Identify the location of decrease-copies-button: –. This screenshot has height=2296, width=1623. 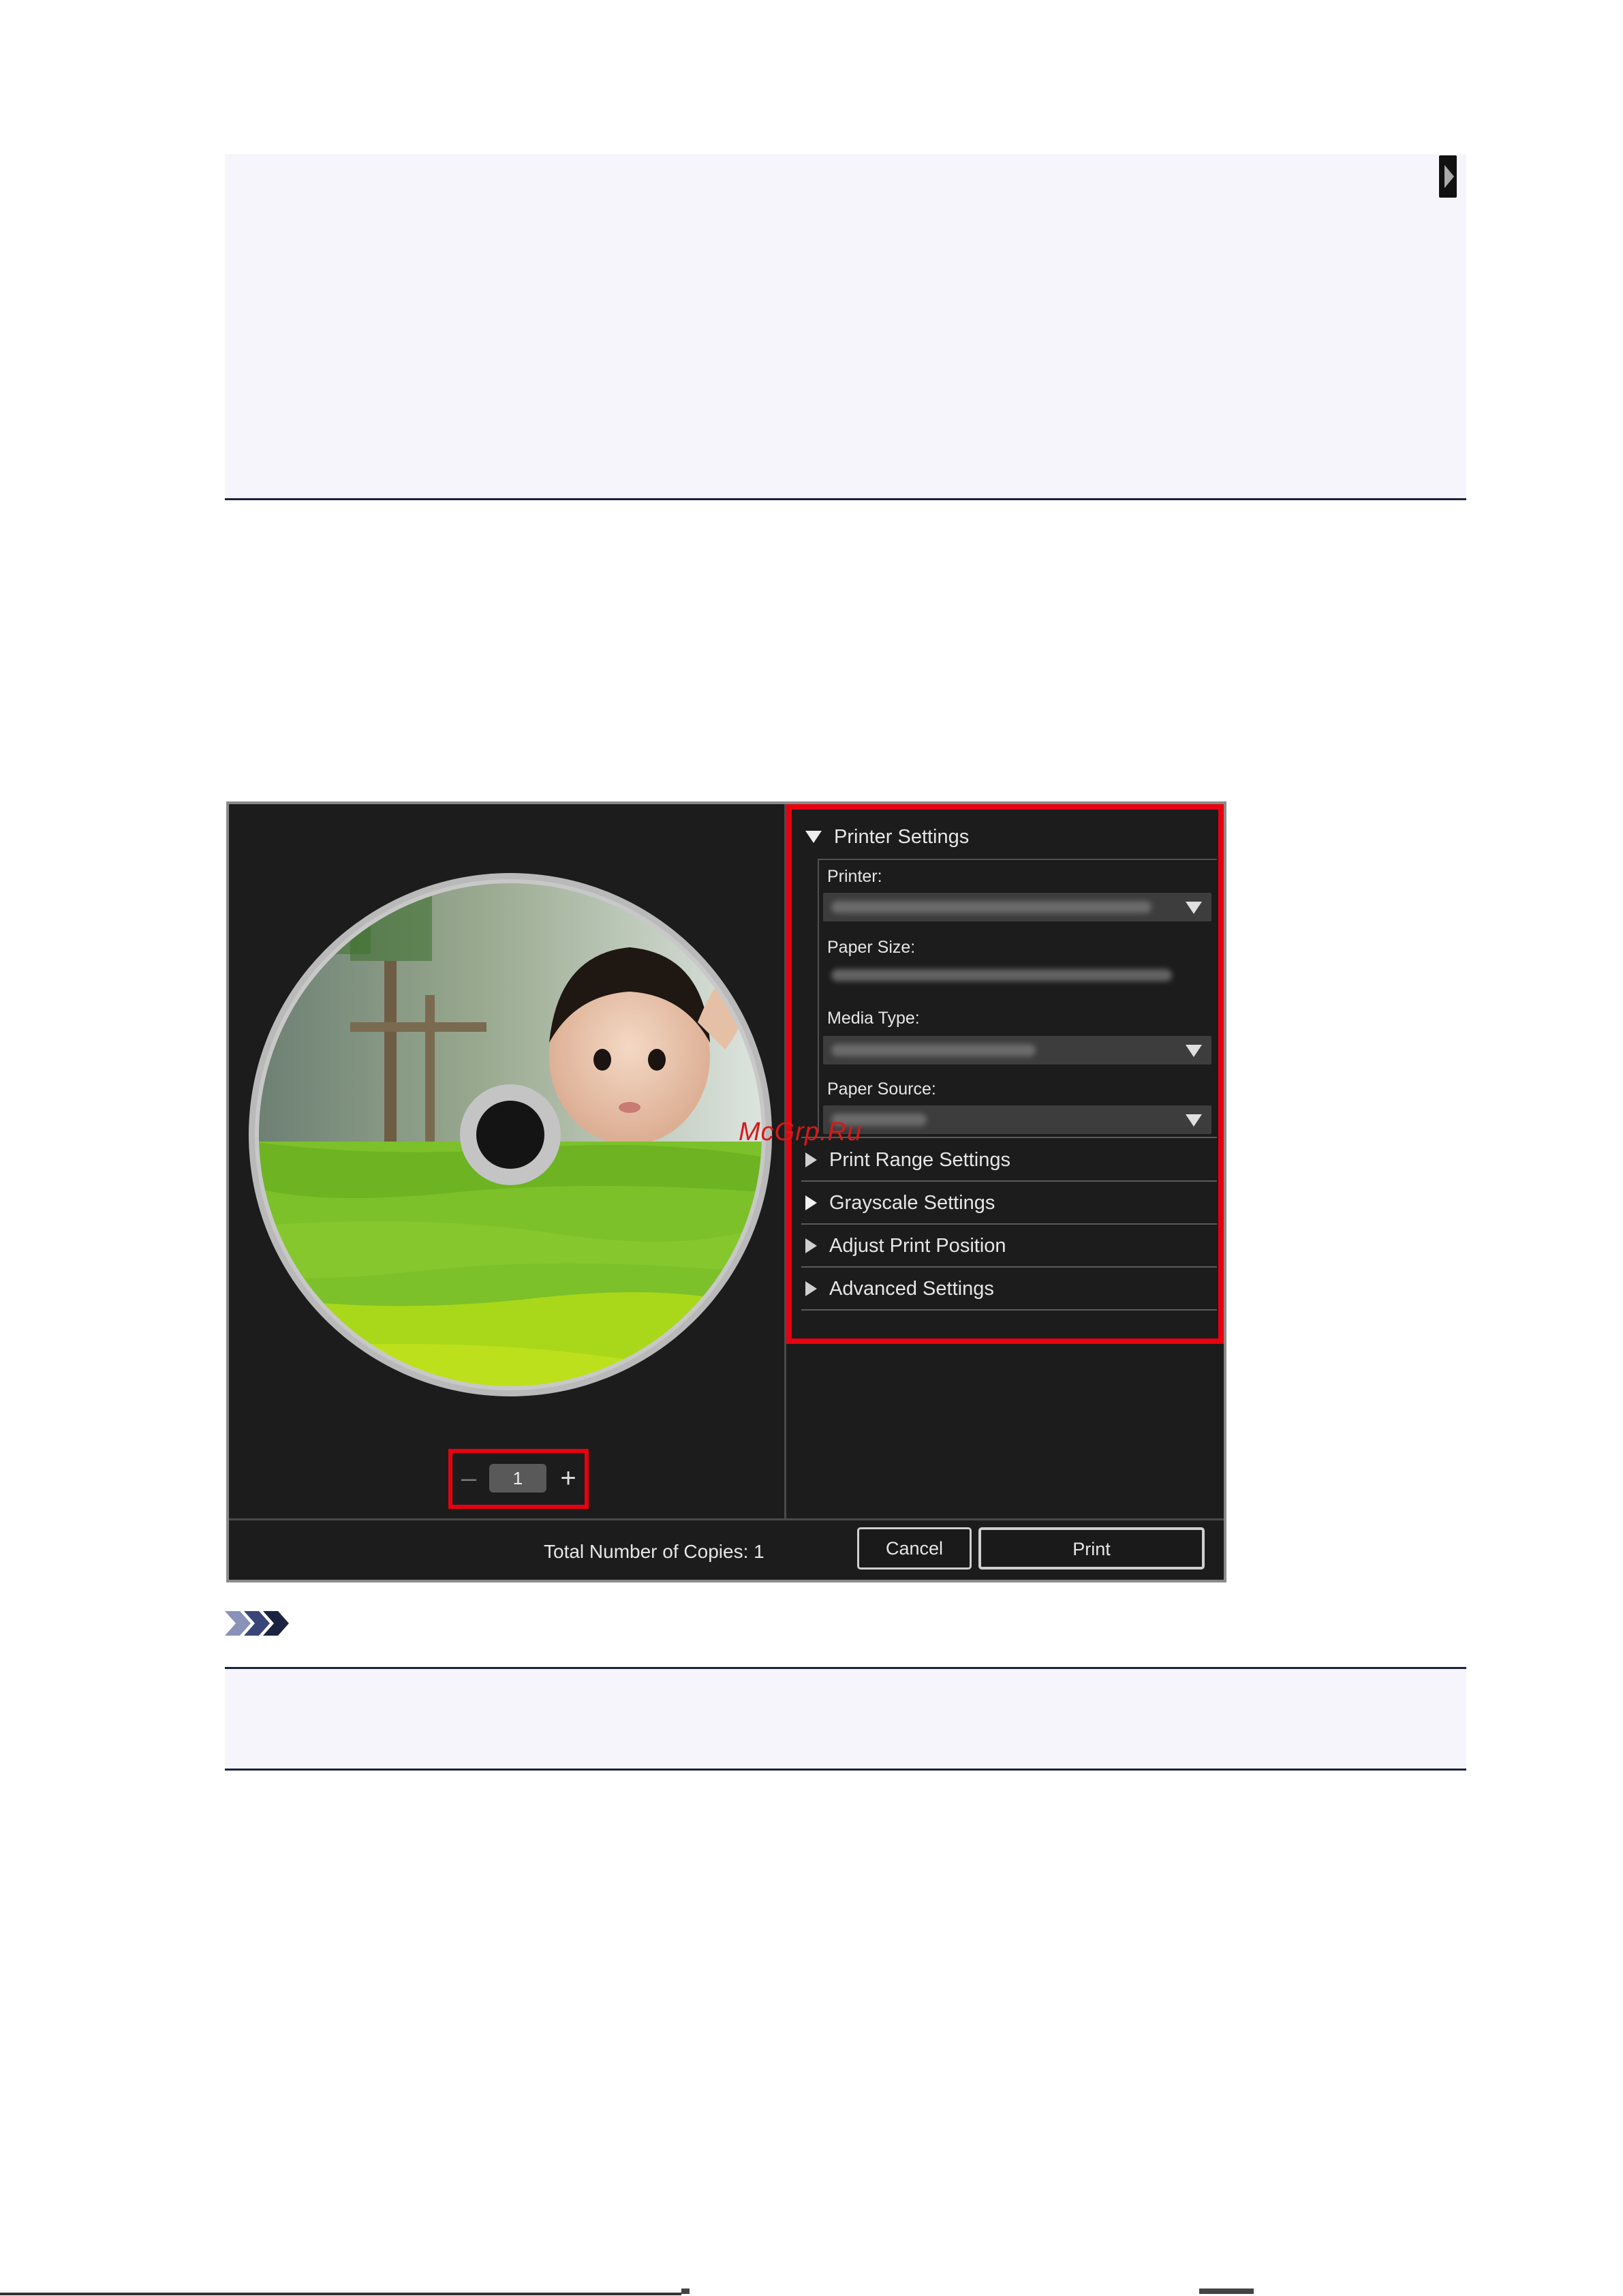
(469, 1478).